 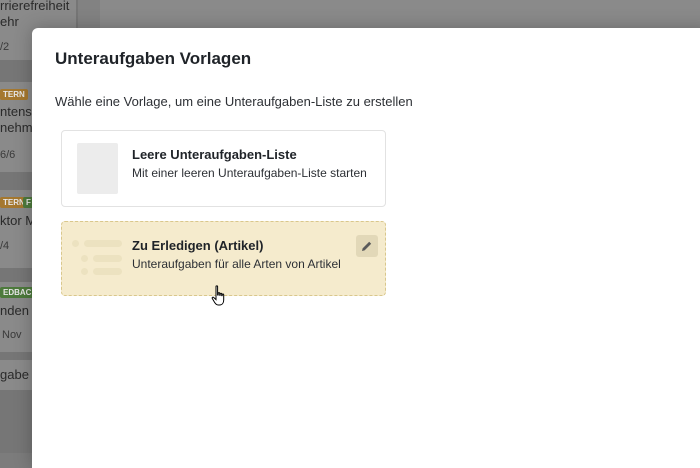 I want to click on card-title-line2: ehr, so click(x=9, y=21).